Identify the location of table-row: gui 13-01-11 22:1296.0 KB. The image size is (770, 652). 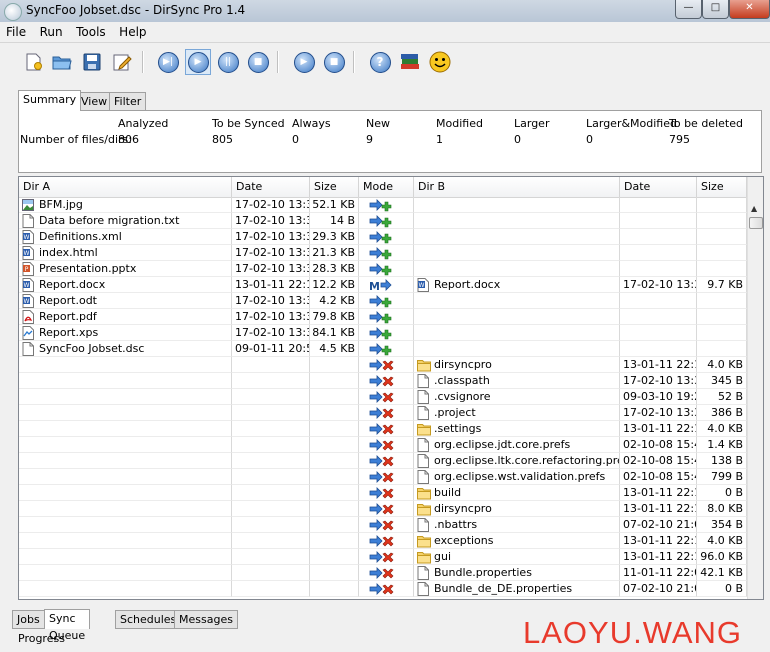
(383, 557).